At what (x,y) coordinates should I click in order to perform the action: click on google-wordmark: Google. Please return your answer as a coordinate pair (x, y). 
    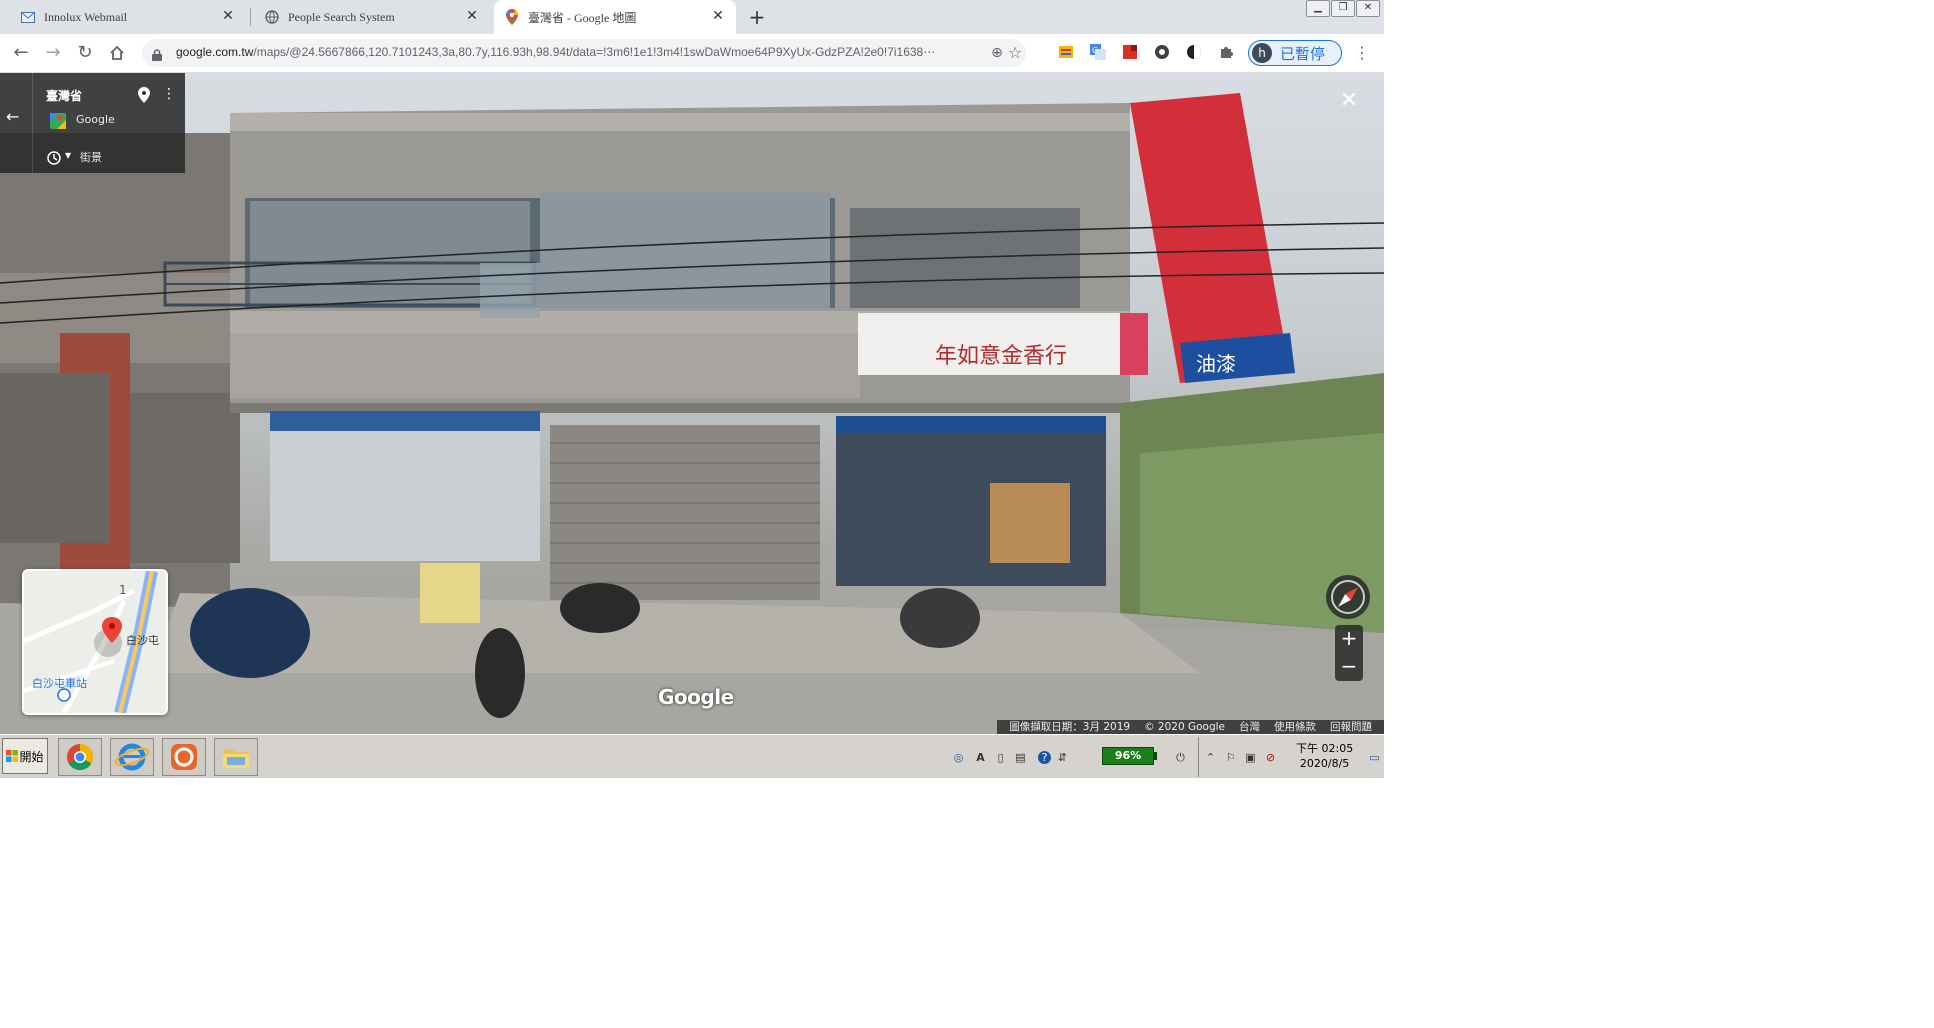
    Looking at the image, I should click on (696, 697).